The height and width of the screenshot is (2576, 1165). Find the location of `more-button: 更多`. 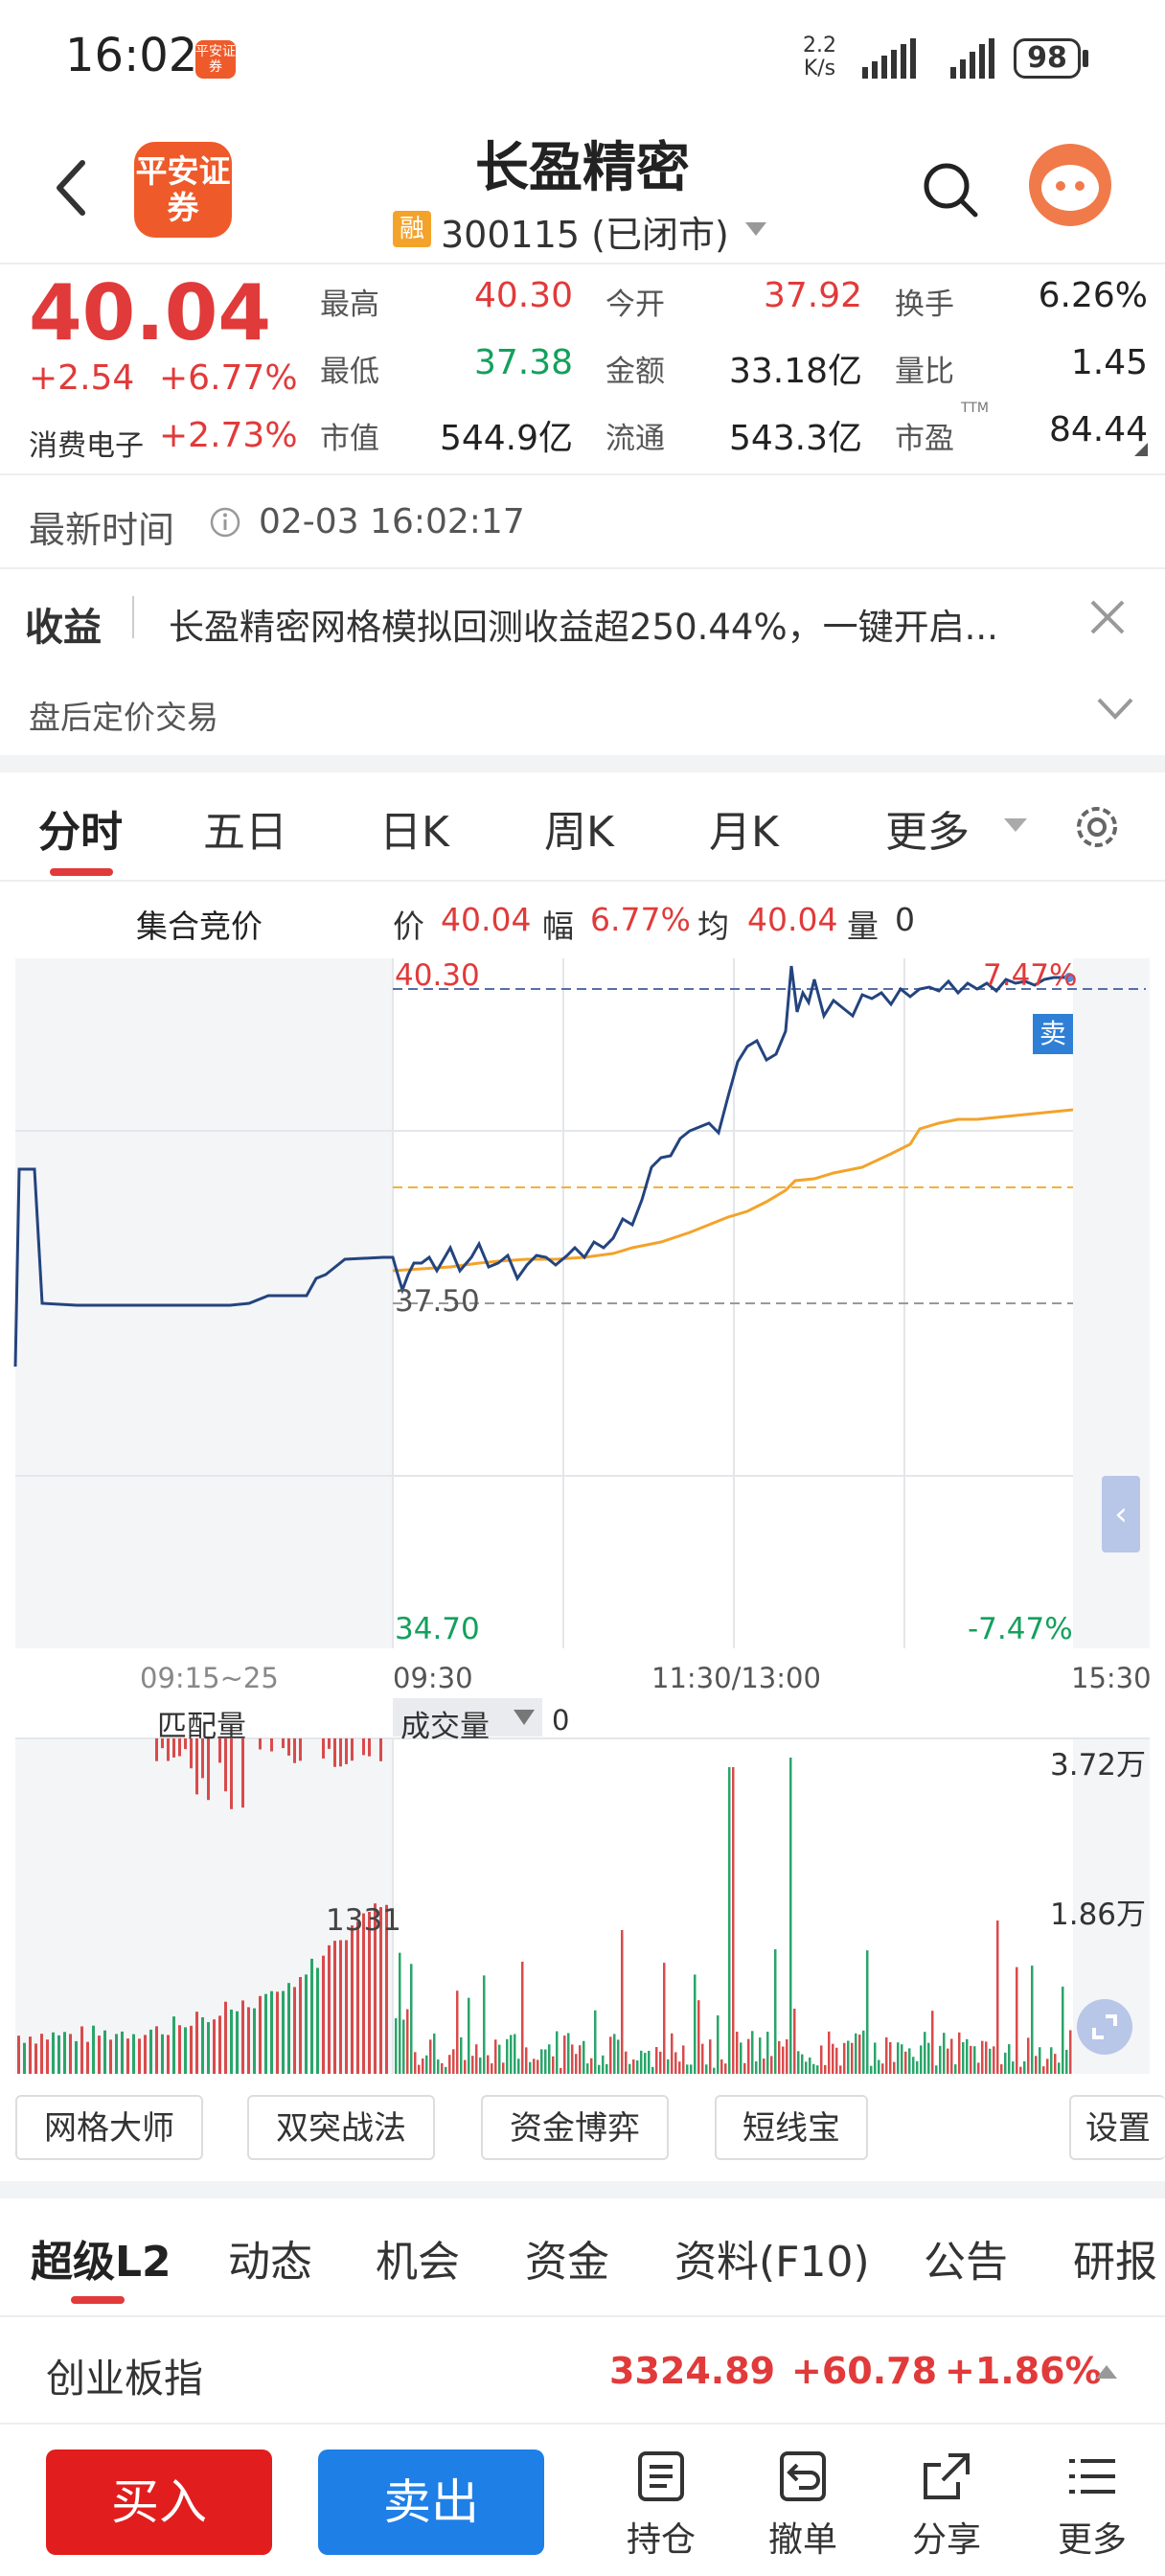

more-button: 更多 is located at coordinates (1092, 2506).